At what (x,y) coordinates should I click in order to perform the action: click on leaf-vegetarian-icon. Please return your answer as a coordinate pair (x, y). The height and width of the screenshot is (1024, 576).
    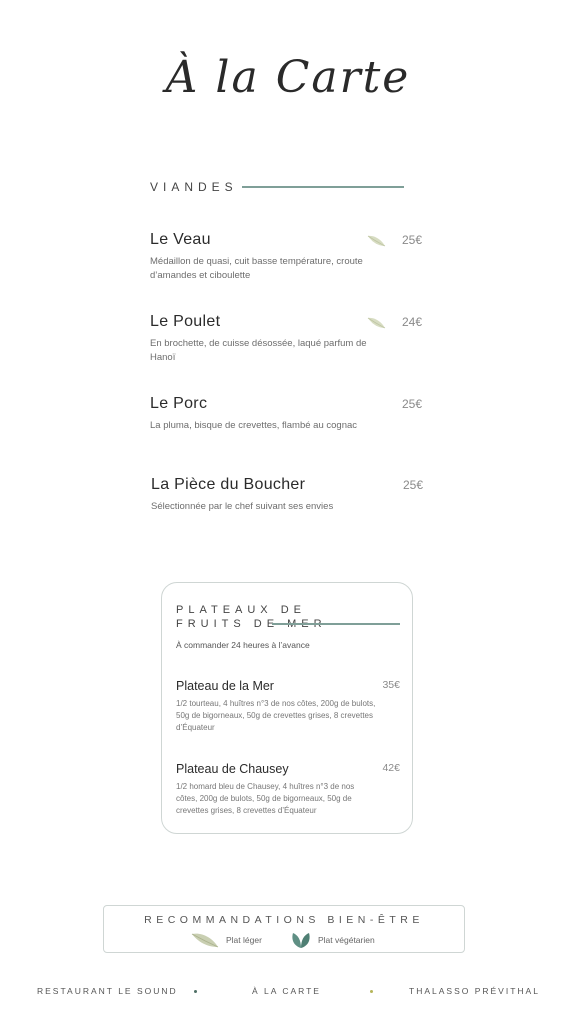
    Looking at the image, I should click on (301, 940).